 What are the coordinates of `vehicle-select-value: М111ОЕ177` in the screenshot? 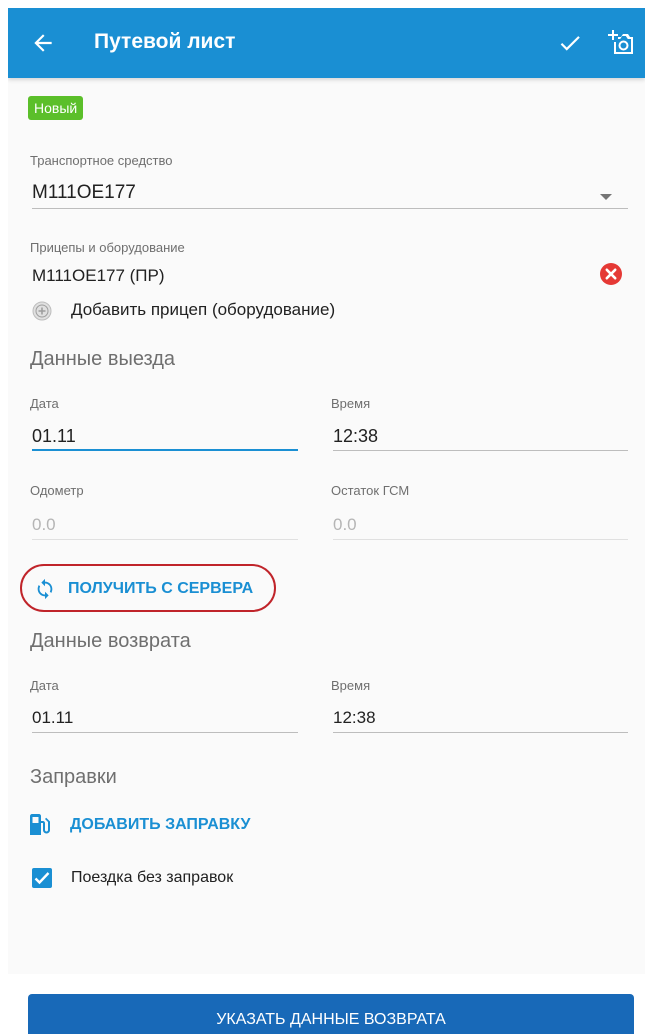 It's located at (84, 193).